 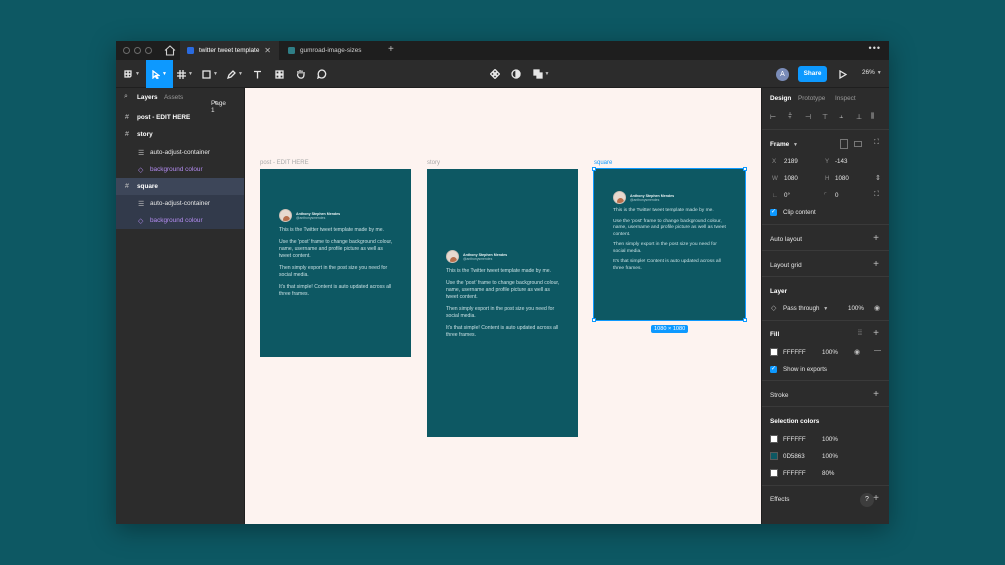 What do you see at coordinates (791, 161) in the screenshot?
I see `x-field: 2189` at bounding box center [791, 161].